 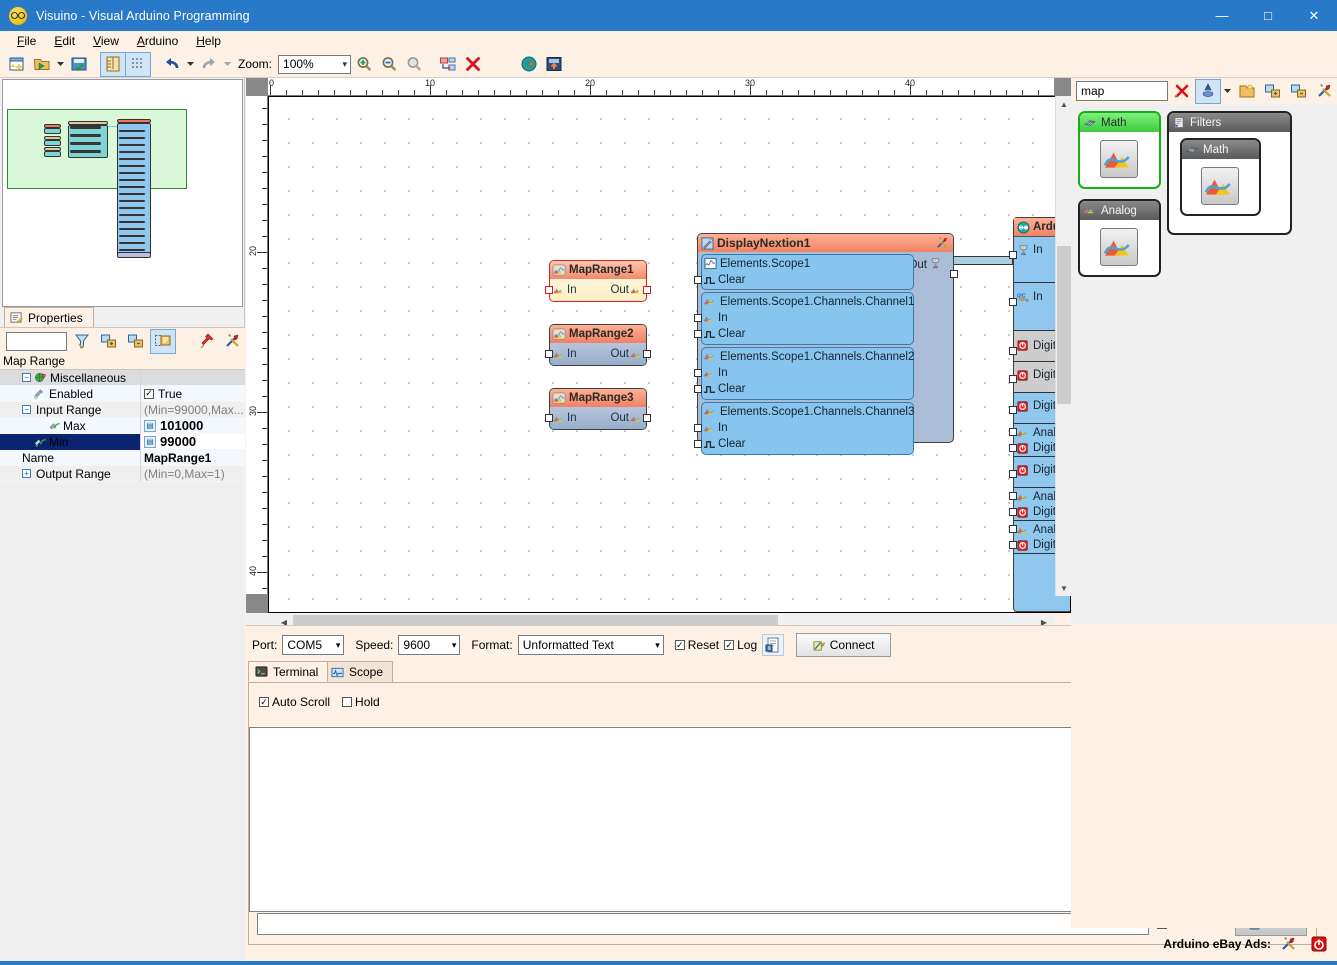 What do you see at coordinates (347, 702) in the screenshot?
I see `hold-checkbox` at bounding box center [347, 702].